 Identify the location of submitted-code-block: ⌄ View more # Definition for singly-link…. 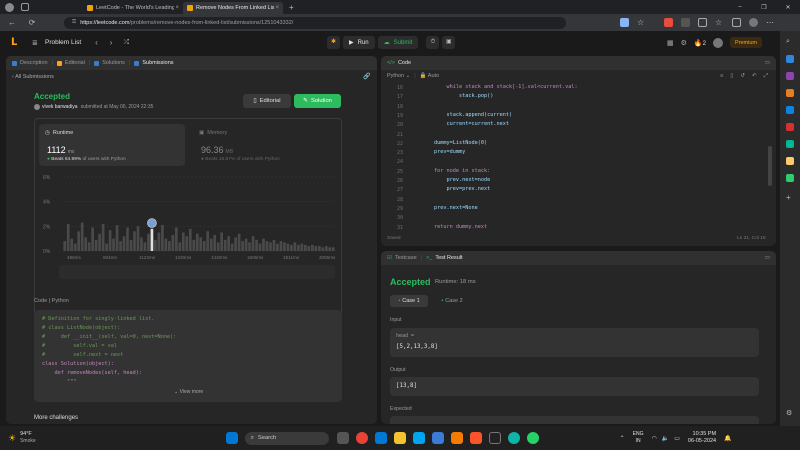
(188, 356).